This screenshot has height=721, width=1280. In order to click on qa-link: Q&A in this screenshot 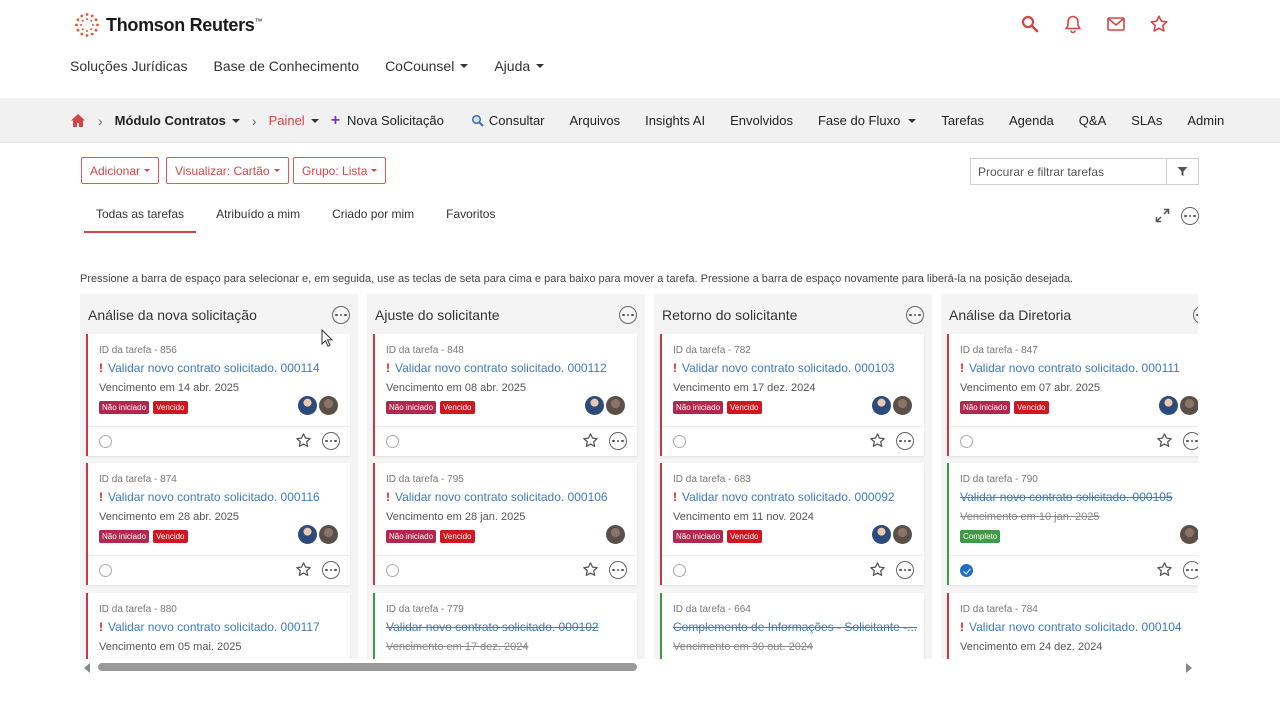, I will do `click(1092, 120)`.